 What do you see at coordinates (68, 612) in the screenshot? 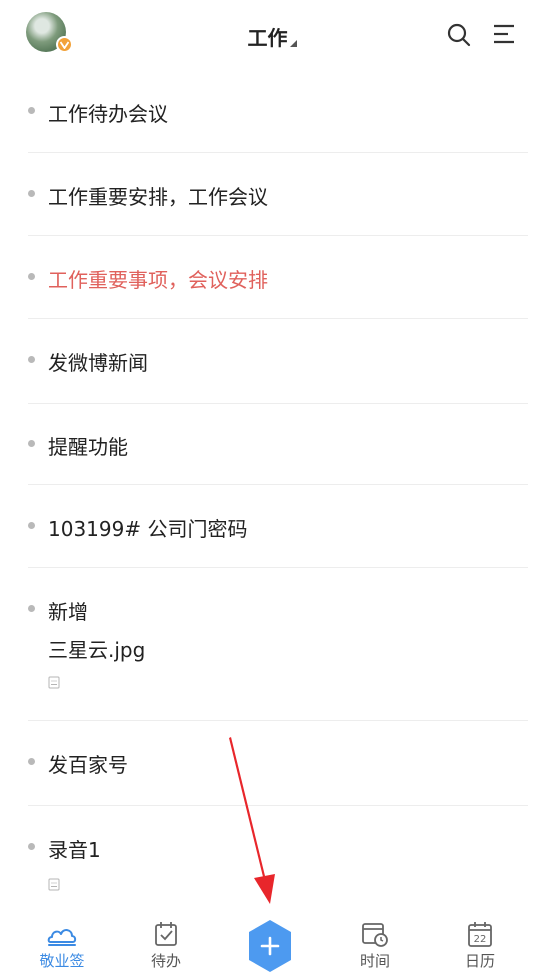
I see `note-text: 新增` at bounding box center [68, 612].